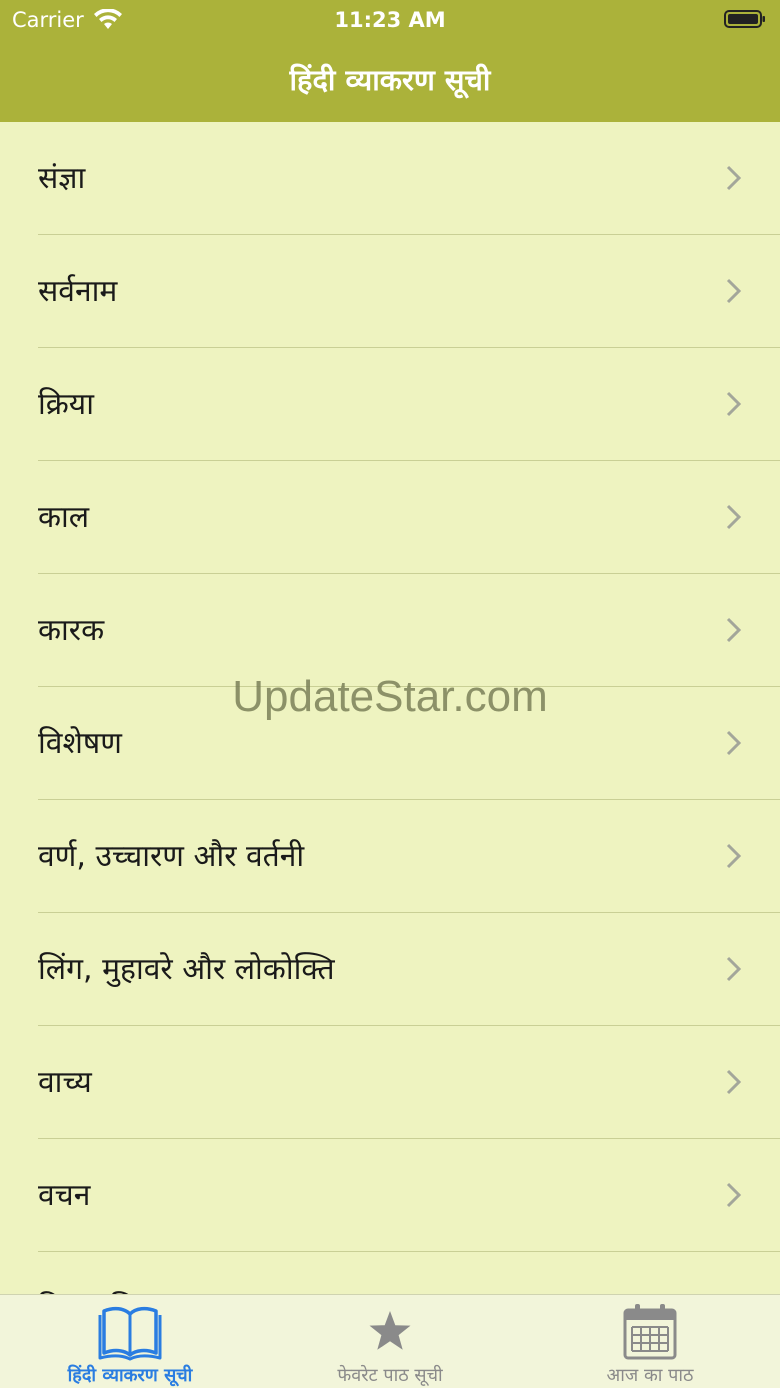  Describe the element at coordinates (390, 696) in the screenshot. I see `watermark: UpdateStar.com` at that location.